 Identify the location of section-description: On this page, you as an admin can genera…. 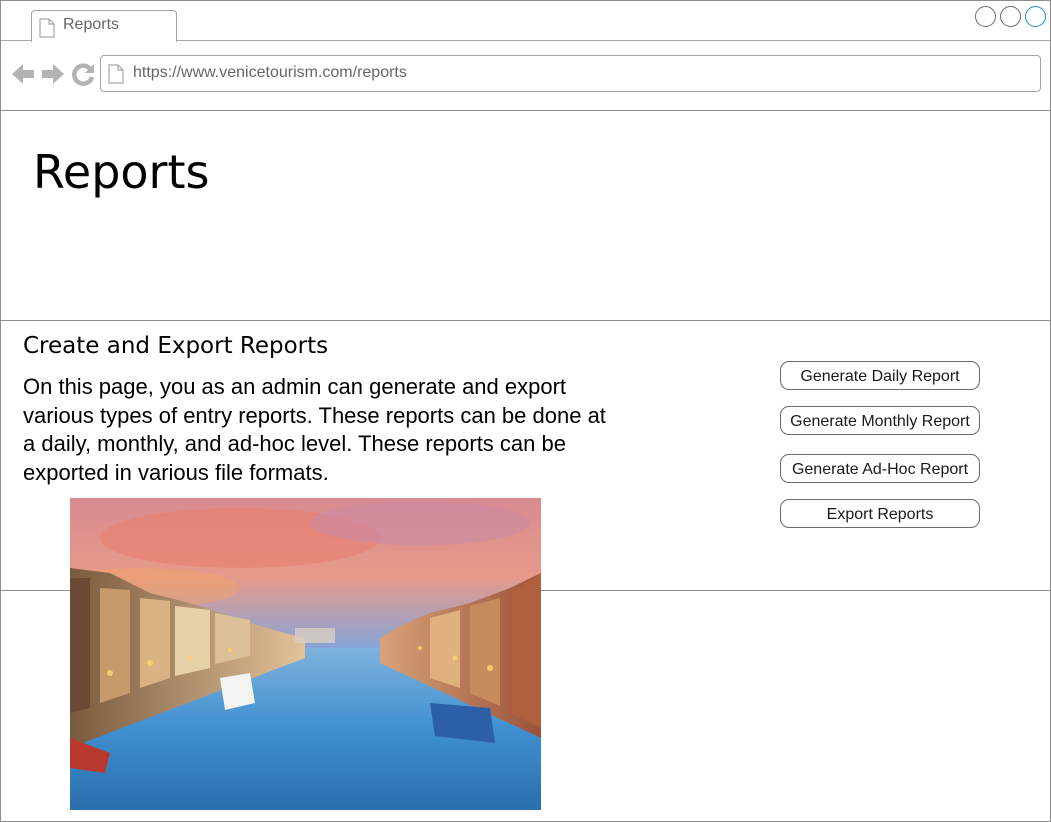
(314, 429).